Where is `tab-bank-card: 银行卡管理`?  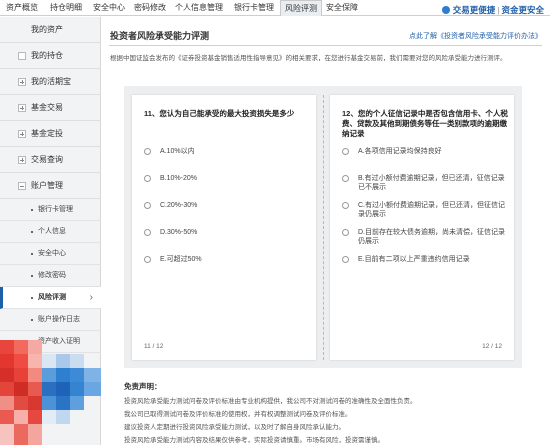 tab-bank-card: 银行卡管理 is located at coordinates (254, 8).